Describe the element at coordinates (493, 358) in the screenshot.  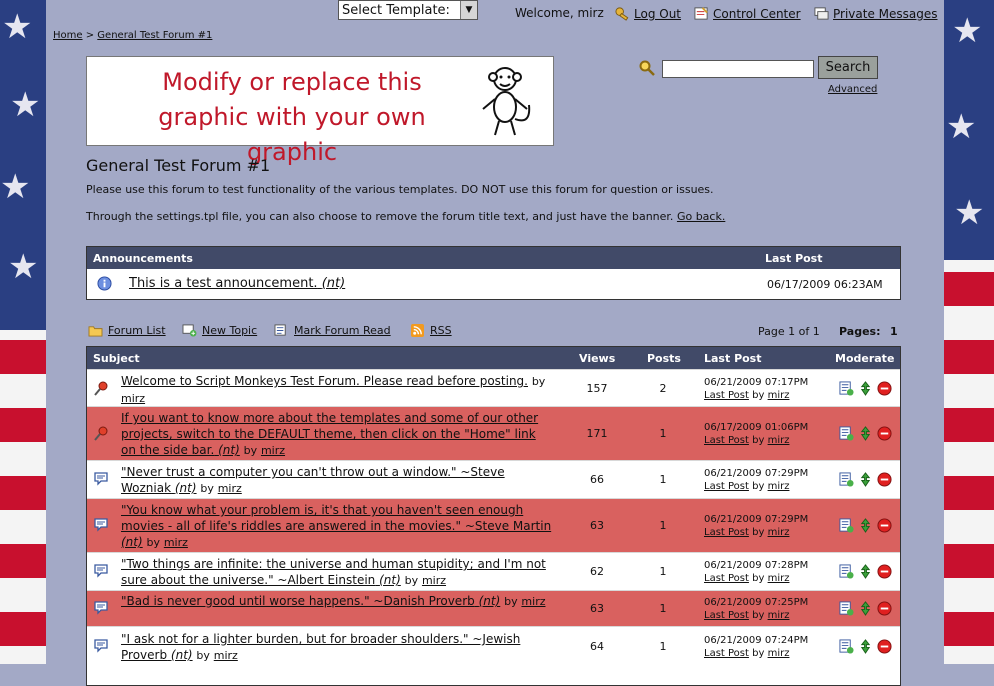
I see `threads-header: Subject Views Posts Last Post Moderate` at that location.